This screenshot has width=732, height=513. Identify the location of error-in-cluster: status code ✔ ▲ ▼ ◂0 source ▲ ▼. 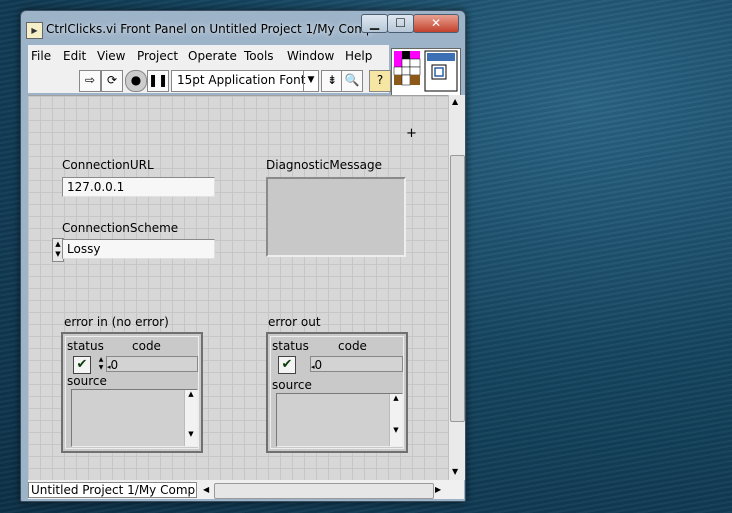
(132, 392).